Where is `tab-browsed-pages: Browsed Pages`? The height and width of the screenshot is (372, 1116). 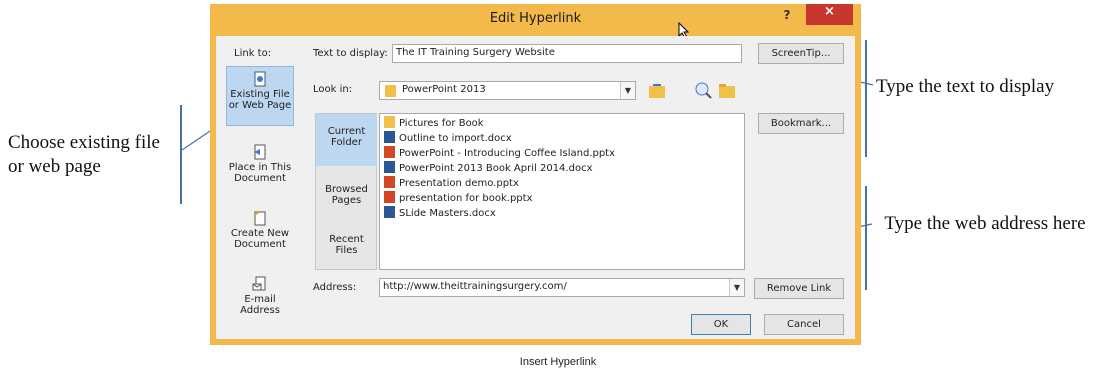 tab-browsed-pages: Browsed Pages is located at coordinates (346, 195).